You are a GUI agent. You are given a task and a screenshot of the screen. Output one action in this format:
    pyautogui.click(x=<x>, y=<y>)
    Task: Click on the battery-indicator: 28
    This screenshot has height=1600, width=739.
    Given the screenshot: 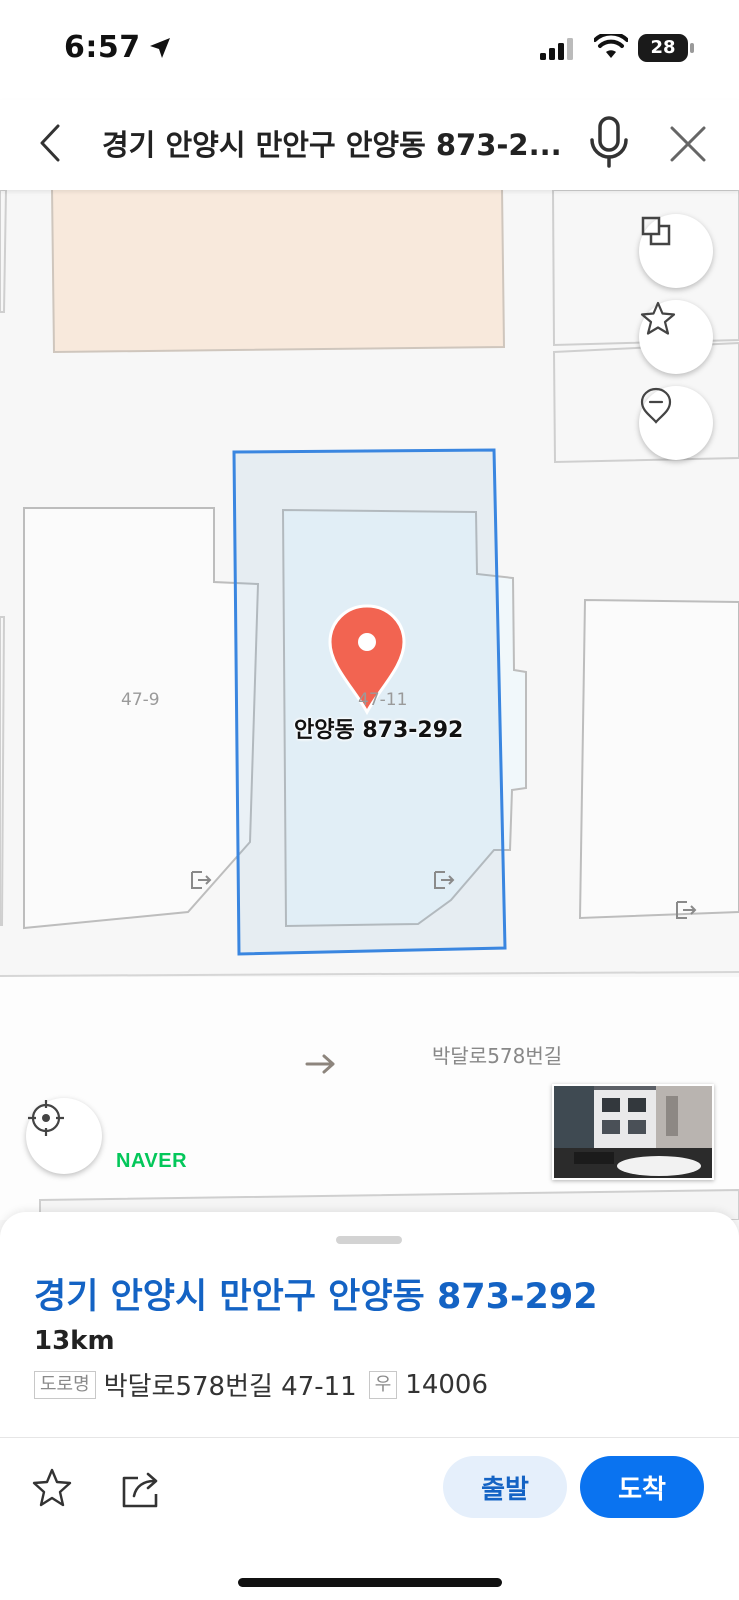 What is the action you would take?
    pyautogui.click(x=663, y=48)
    